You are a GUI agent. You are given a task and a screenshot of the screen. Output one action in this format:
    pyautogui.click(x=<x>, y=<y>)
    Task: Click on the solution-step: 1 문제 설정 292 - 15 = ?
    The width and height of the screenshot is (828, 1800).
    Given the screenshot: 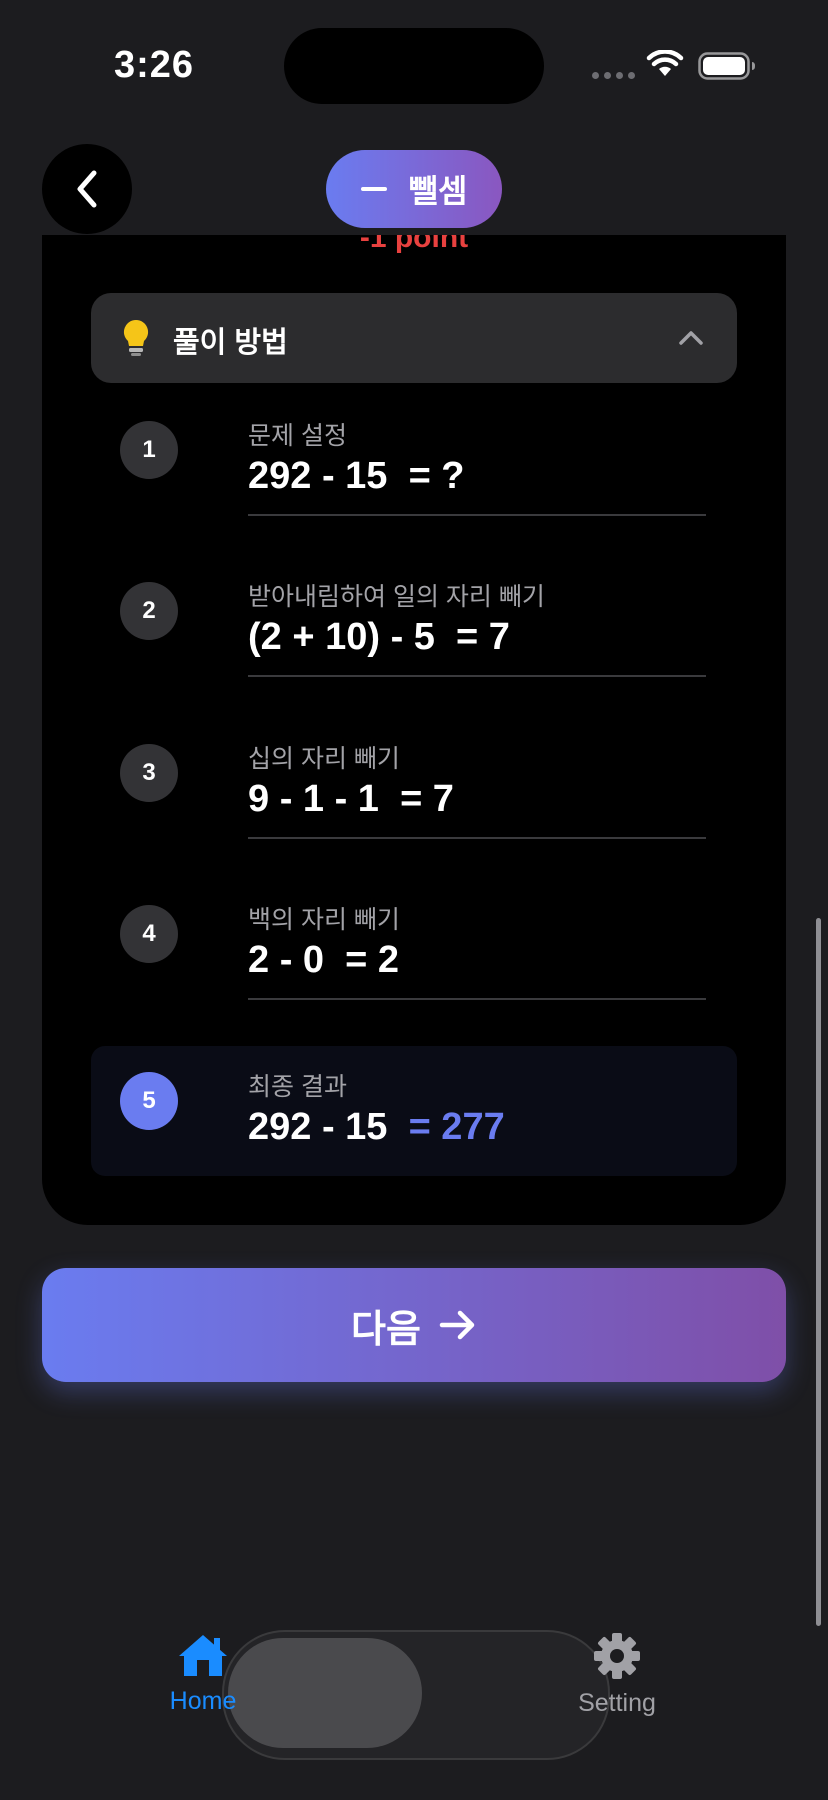 What is the action you would take?
    pyautogui.click(x=414, y=460)
    